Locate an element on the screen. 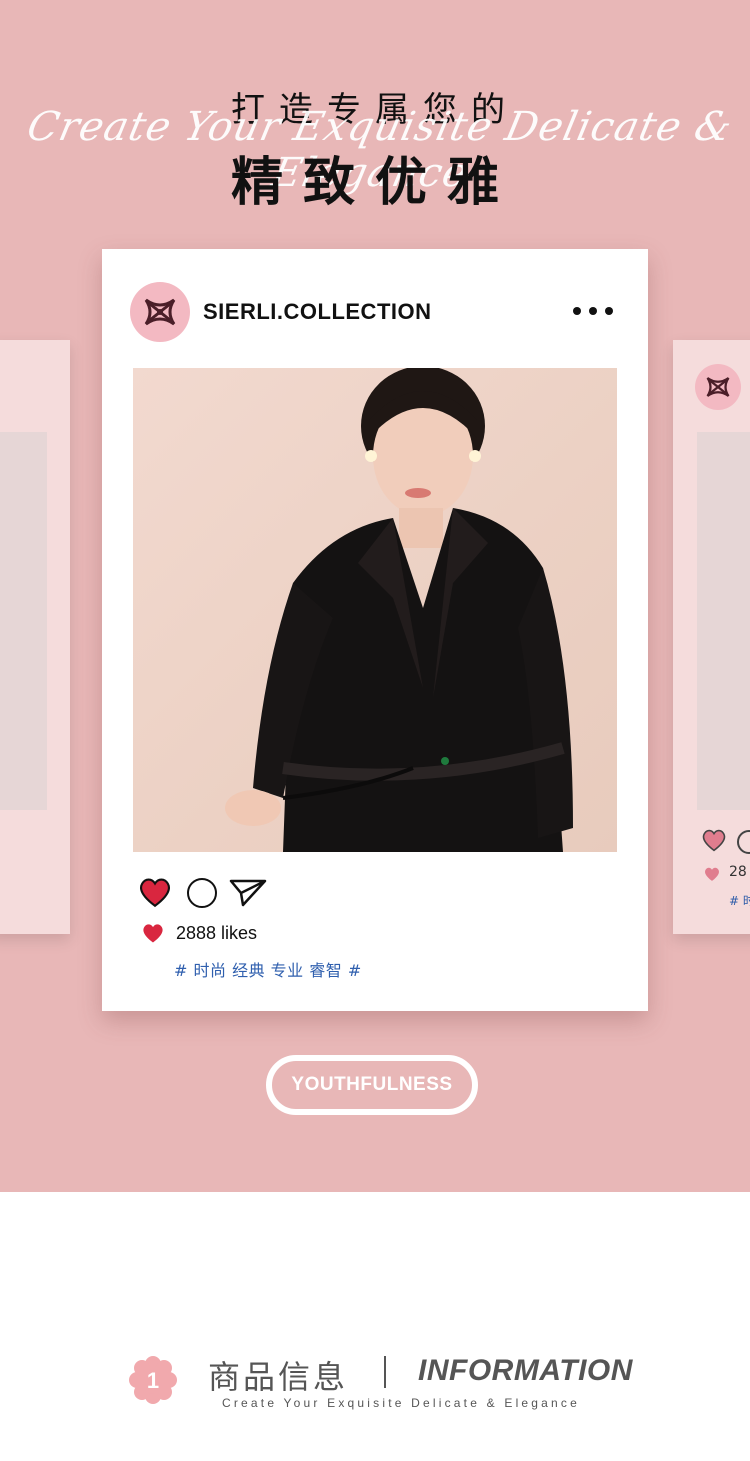 This screenshot has height=1461, width=750. info-title-cn: 商品信息 is located at coordinates (278, 1377).